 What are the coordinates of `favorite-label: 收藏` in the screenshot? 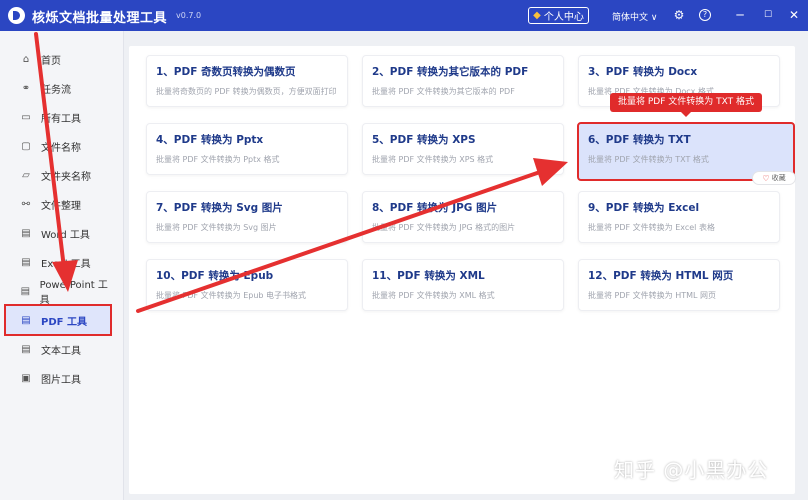 It's located at (778, 178).